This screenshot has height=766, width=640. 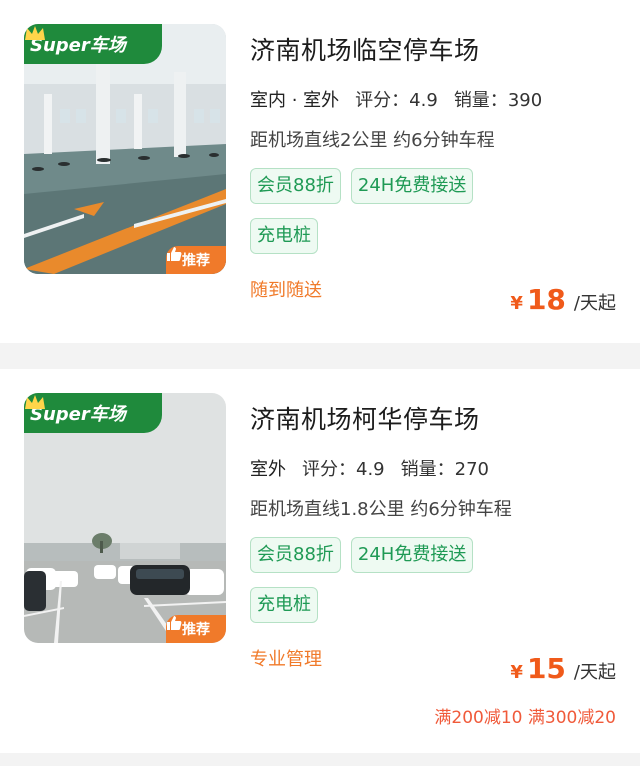 What do you see at coordinates (365, 418) in the screenshot?
I see `parking-title: 济南机场柯华停车场` at bounding box center [365, 418].